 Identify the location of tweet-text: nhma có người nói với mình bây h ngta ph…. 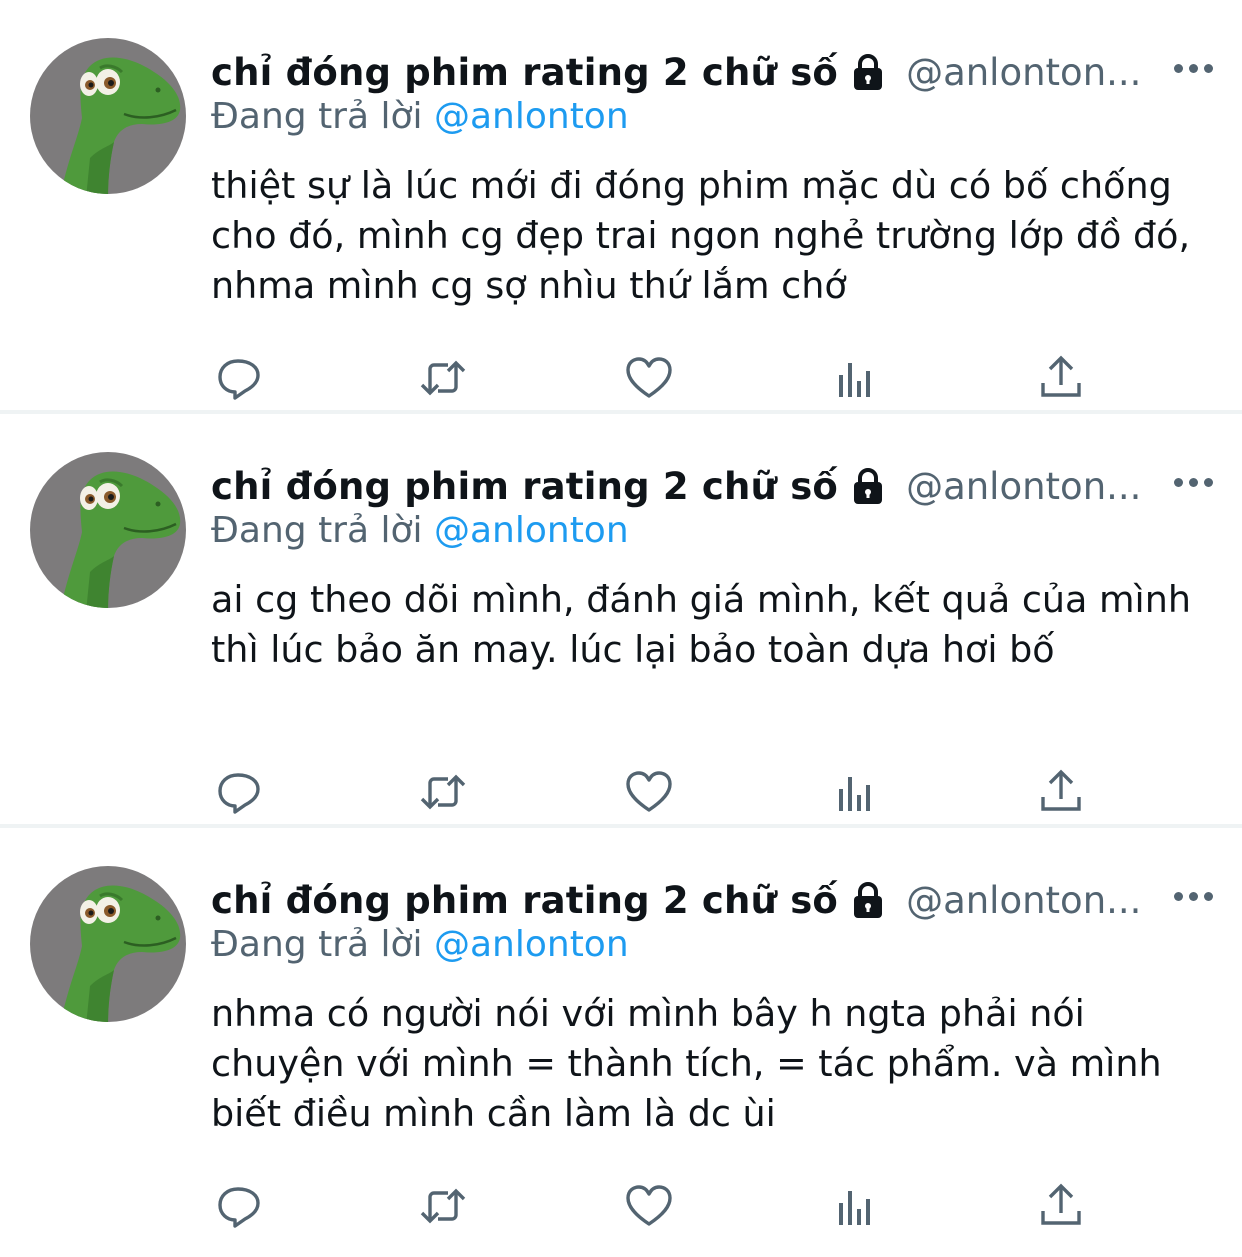
(686, 1063).